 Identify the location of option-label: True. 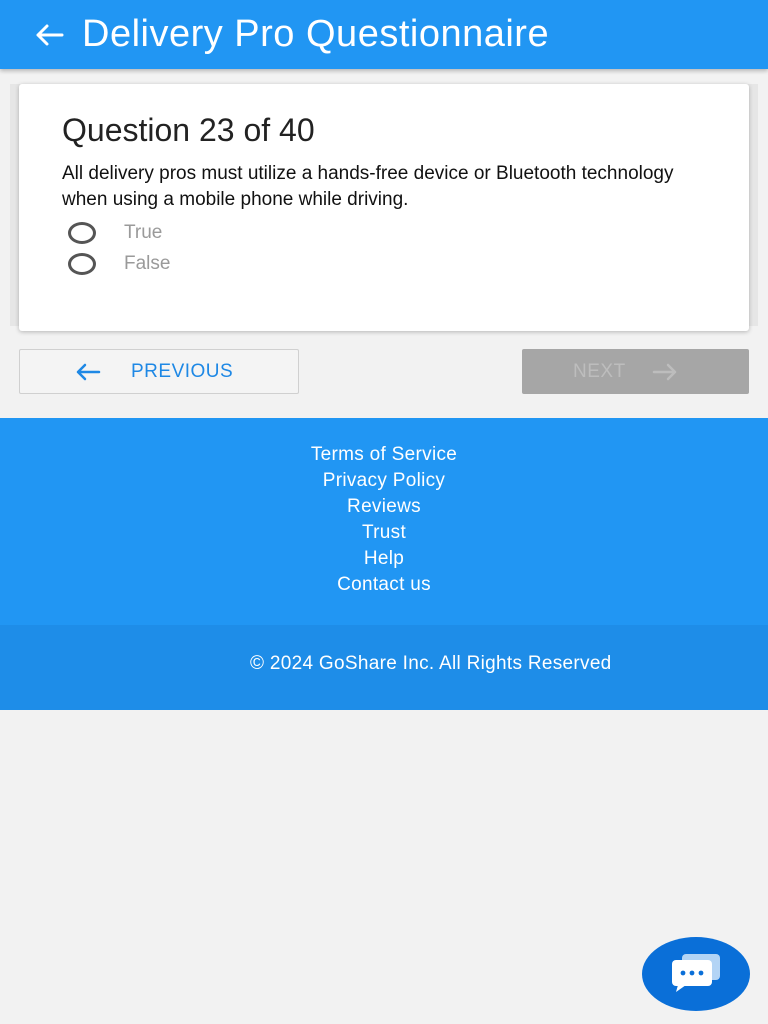
(143, 232).